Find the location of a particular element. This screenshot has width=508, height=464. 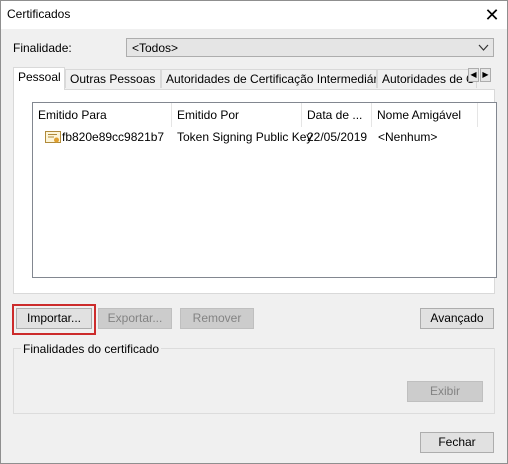

cell-date: 22/05/2019 is located at coordinates (337, 137).